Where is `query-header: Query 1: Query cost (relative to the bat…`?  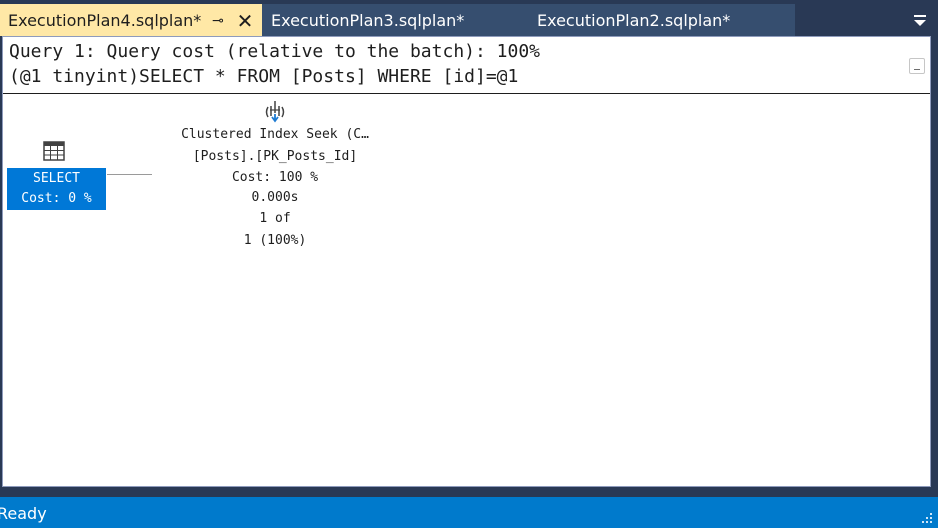 query-header: Query 1: Query cost (relative to the bat… is located at coordinates (466, 65).